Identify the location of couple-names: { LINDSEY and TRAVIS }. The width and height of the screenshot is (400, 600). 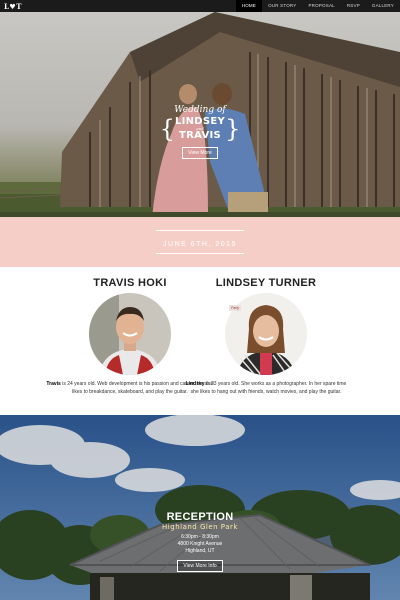
(200, 129).